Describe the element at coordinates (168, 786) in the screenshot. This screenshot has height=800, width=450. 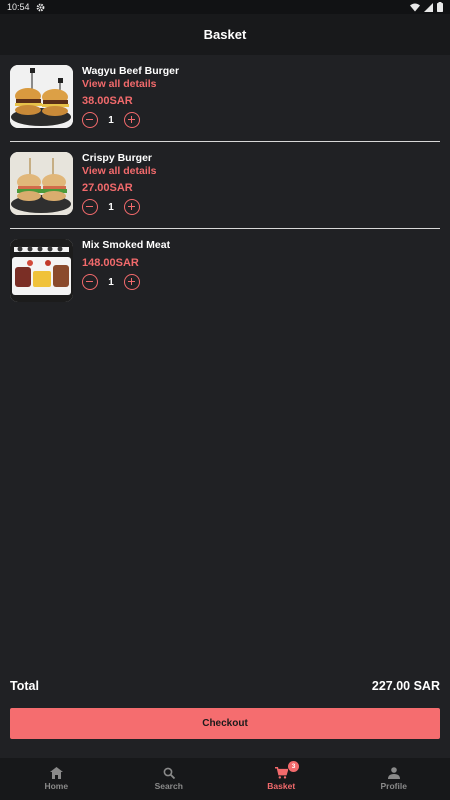
I see `nav-label: Search` at that location.